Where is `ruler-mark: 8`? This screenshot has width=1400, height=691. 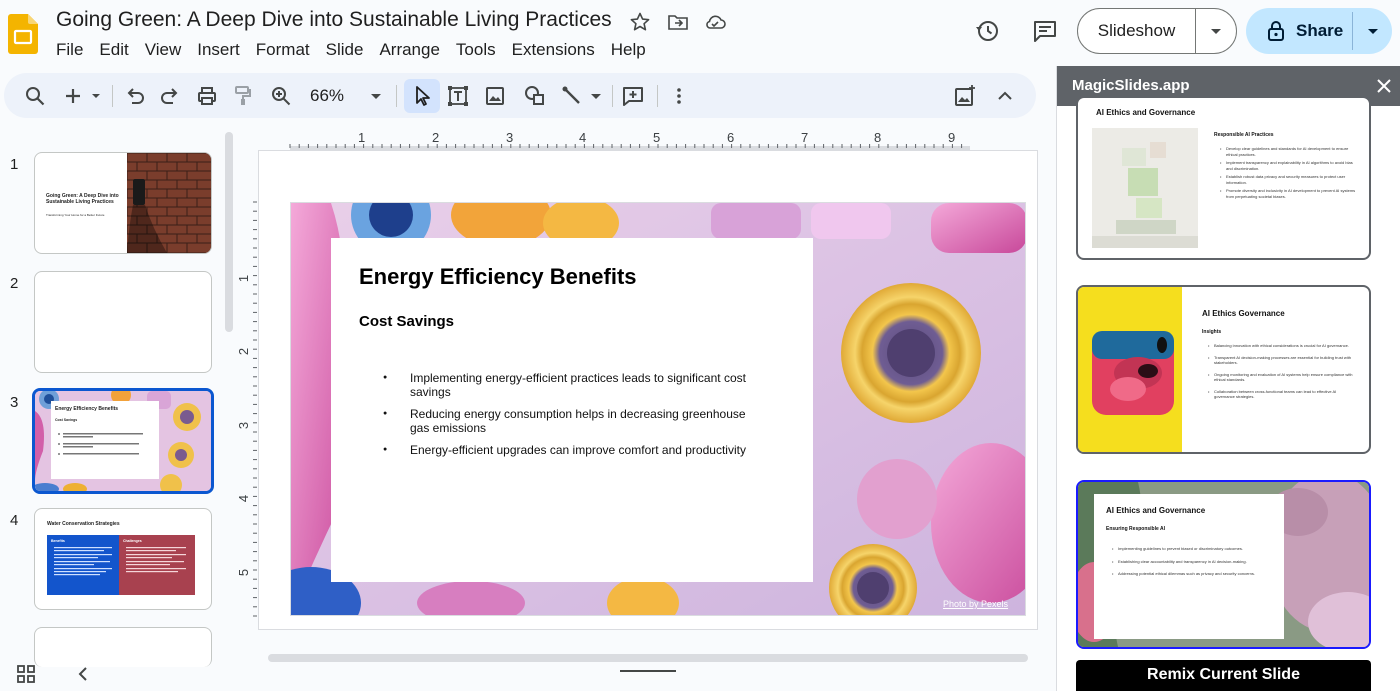 ruler-mark: 8 is located at coordinates (878, 137).